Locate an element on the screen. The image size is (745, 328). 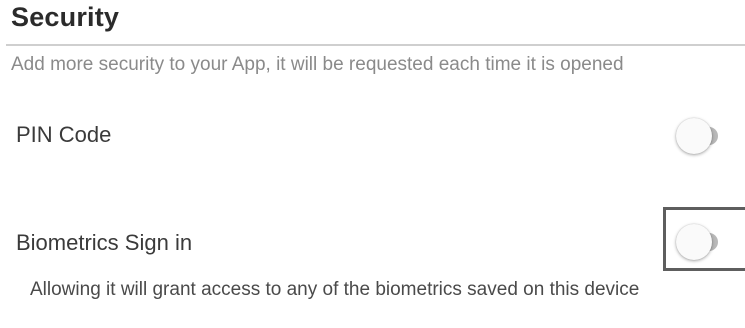
pin-code-toggle is located at coordinates (697, 136).